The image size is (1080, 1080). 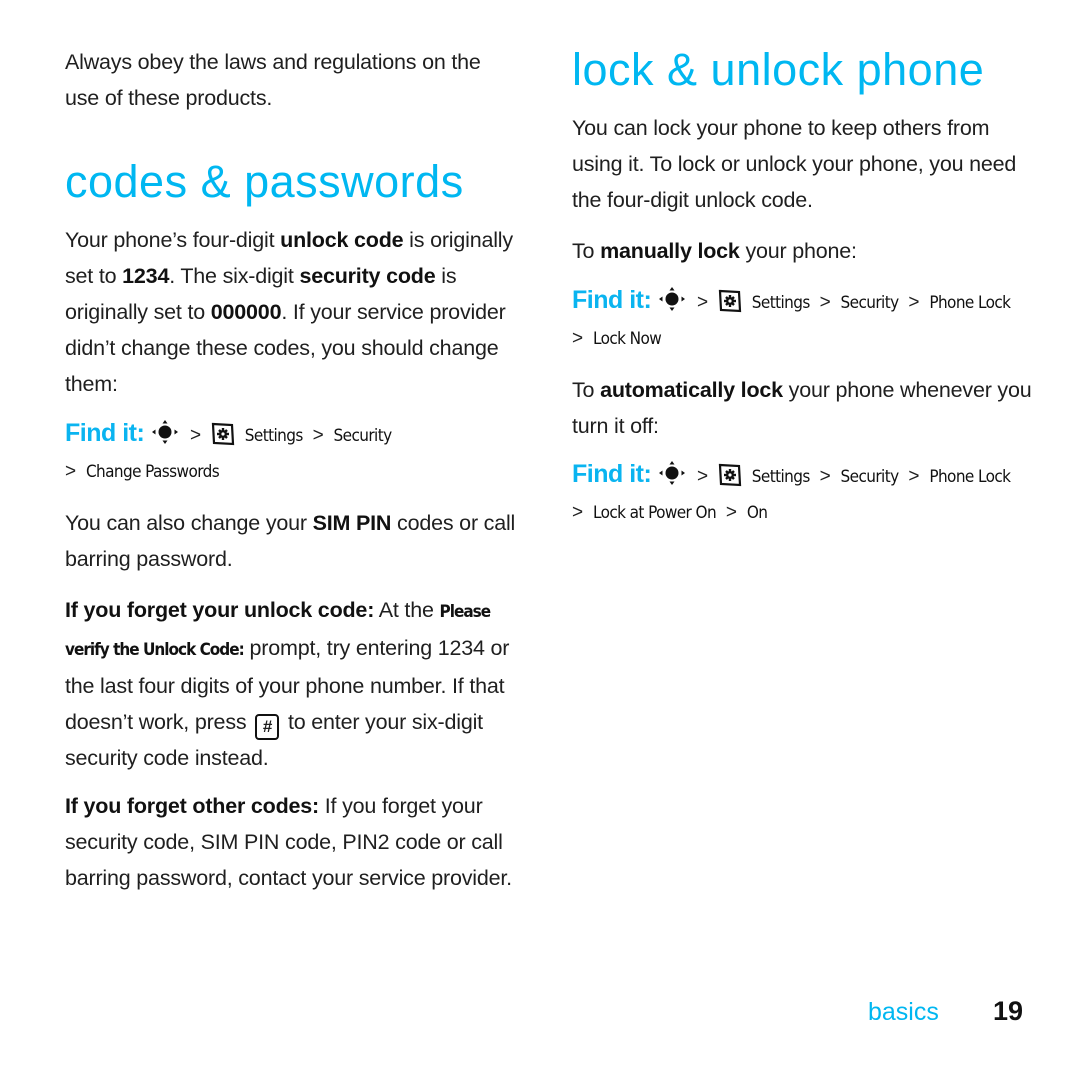 What do you see at coordinates (903, 1012) in the screenshot?
I see `footer-section-name: basics` at bounding box center [903, 1012].